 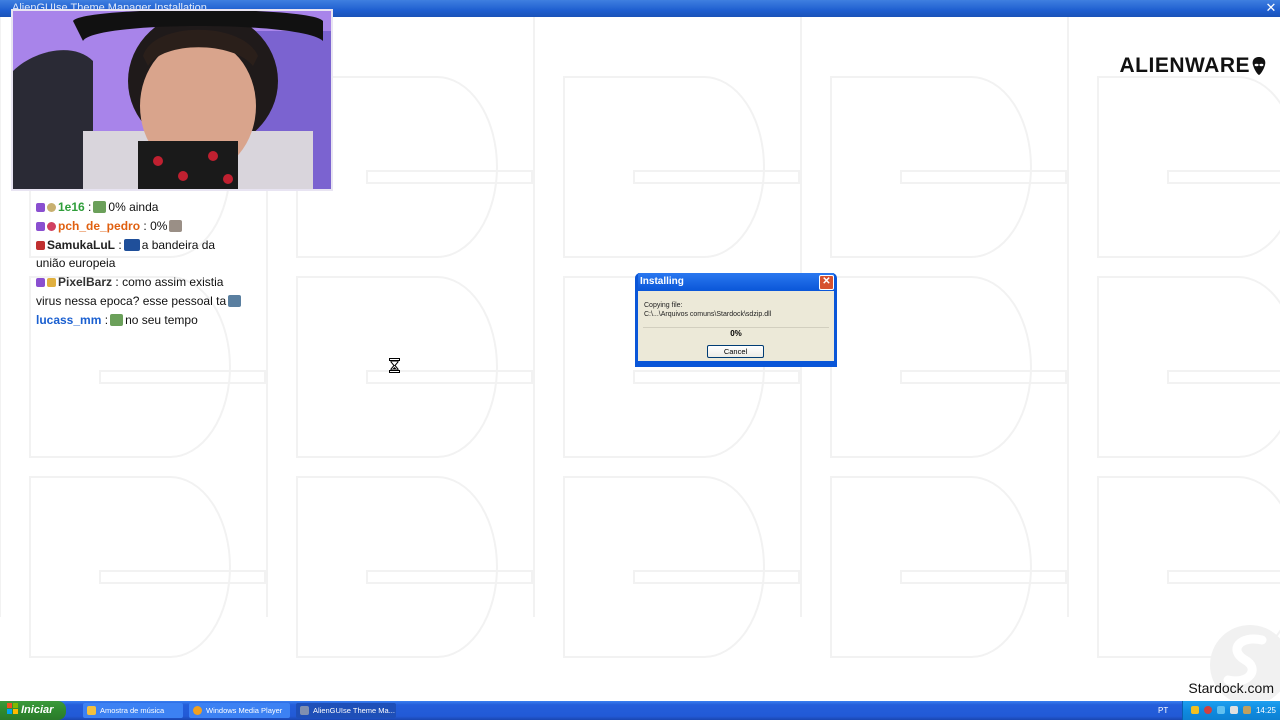 I want to click on eu-flag-emote-icon, so click(x=131, y=244).